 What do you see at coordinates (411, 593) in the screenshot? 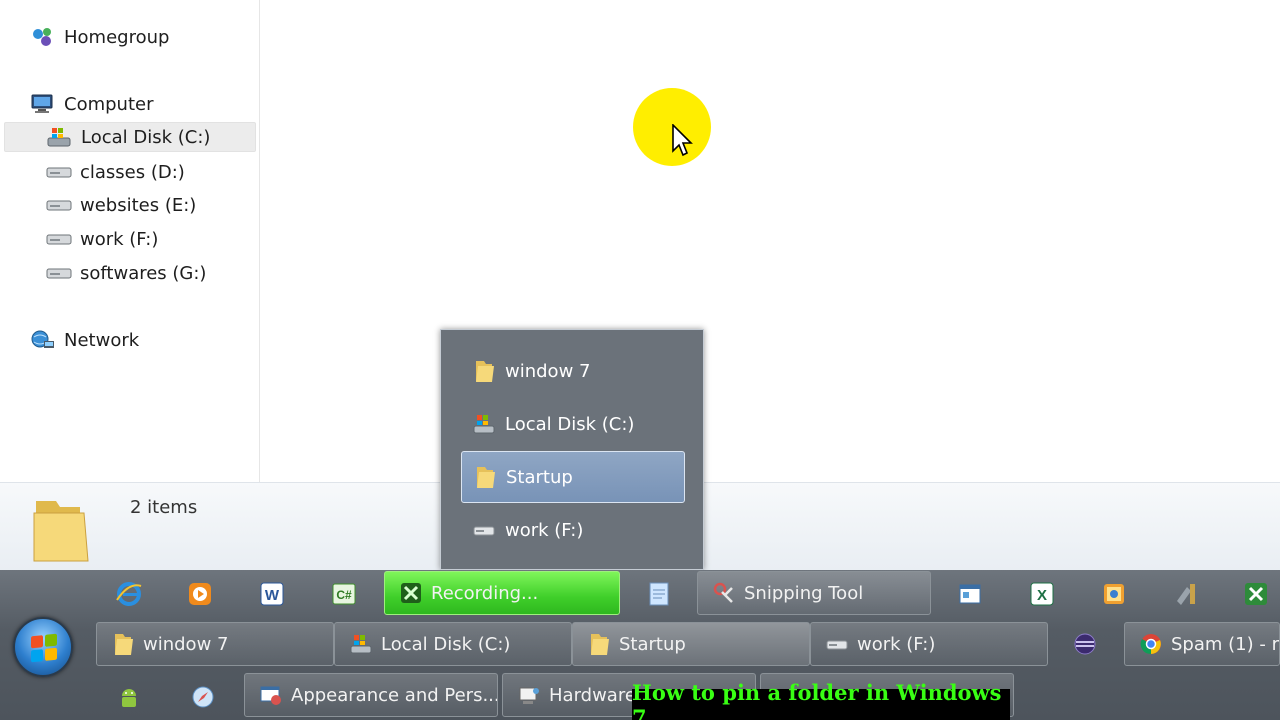
I see `recorder-icon` at bounding box center [411, 593].